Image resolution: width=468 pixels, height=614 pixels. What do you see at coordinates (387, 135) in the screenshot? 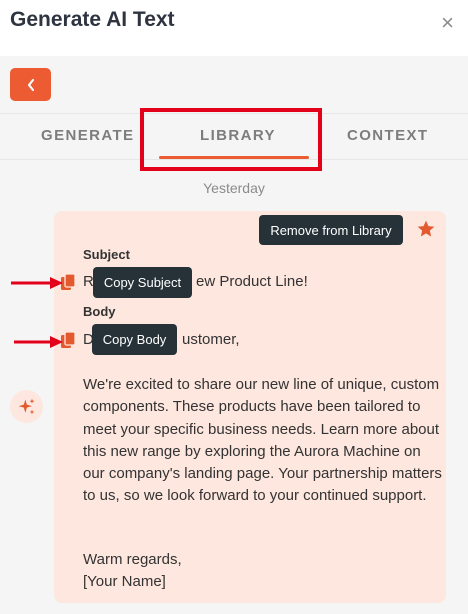
I see `tab-context: CONTEXT` at bounding box center [387, 135].